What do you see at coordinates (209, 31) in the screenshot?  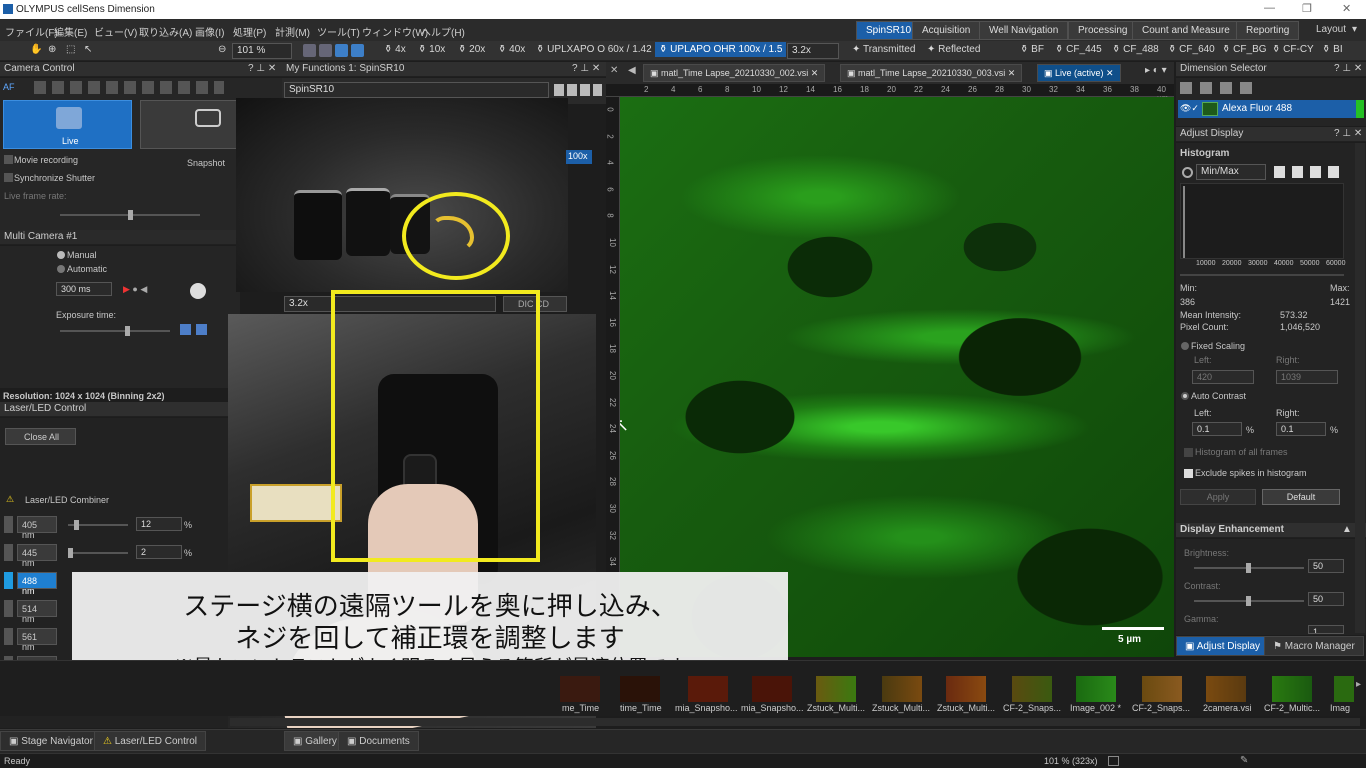 I see `menu-image: 画像(I)` at bounding box center [209, 31].